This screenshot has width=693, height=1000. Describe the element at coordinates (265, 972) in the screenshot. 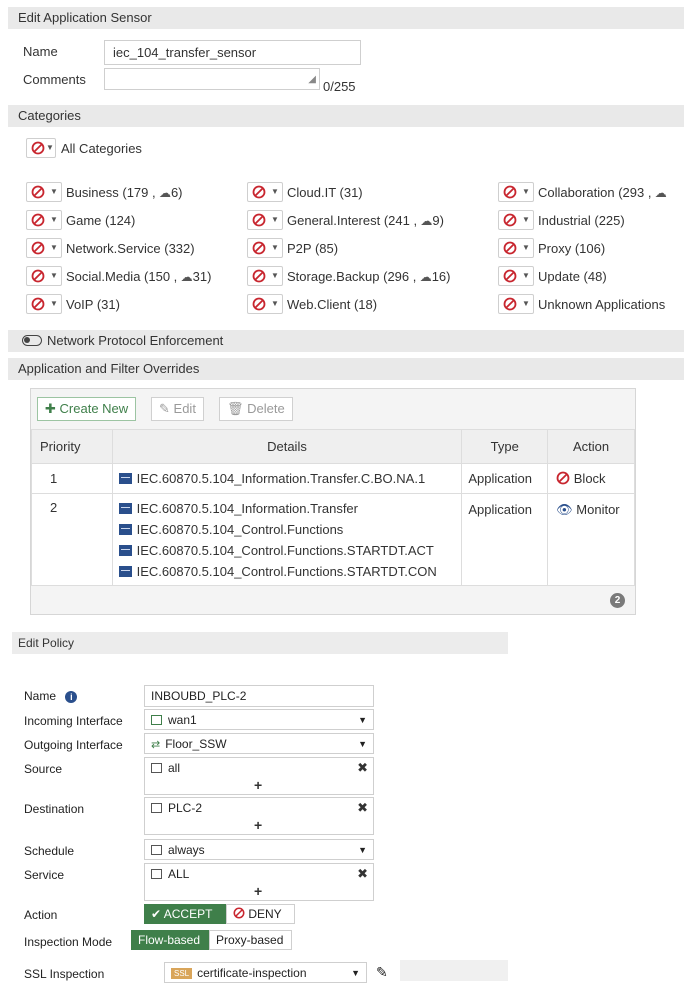

I see `ssl-inspection-select: SSL certificate-inspection ▼` at that location.